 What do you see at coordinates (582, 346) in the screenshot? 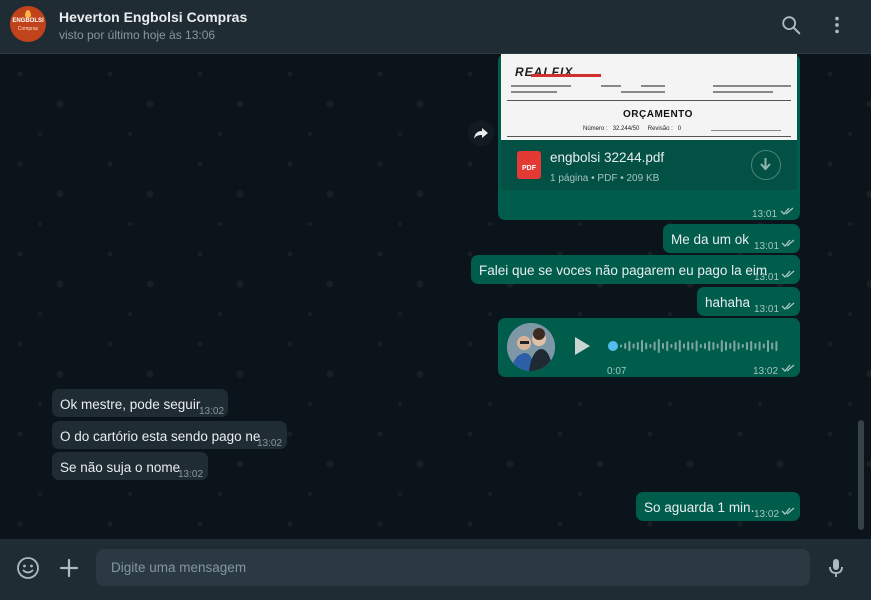
I see `play-icon` at bounding box center [582, 346].